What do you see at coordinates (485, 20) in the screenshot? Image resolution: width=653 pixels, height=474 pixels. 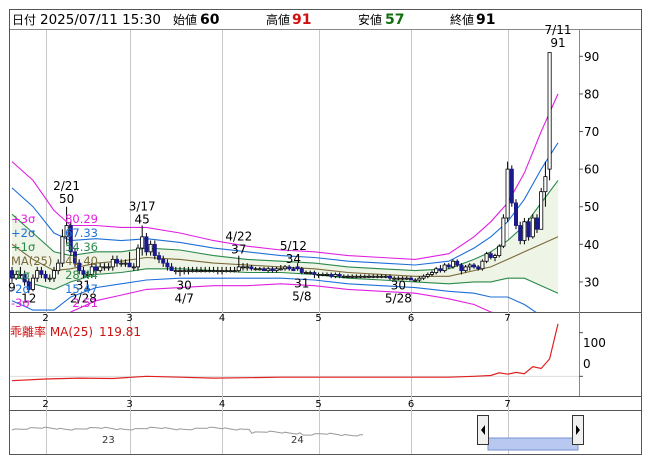 I see `close-value: 91` at bounding box center [485, 20].